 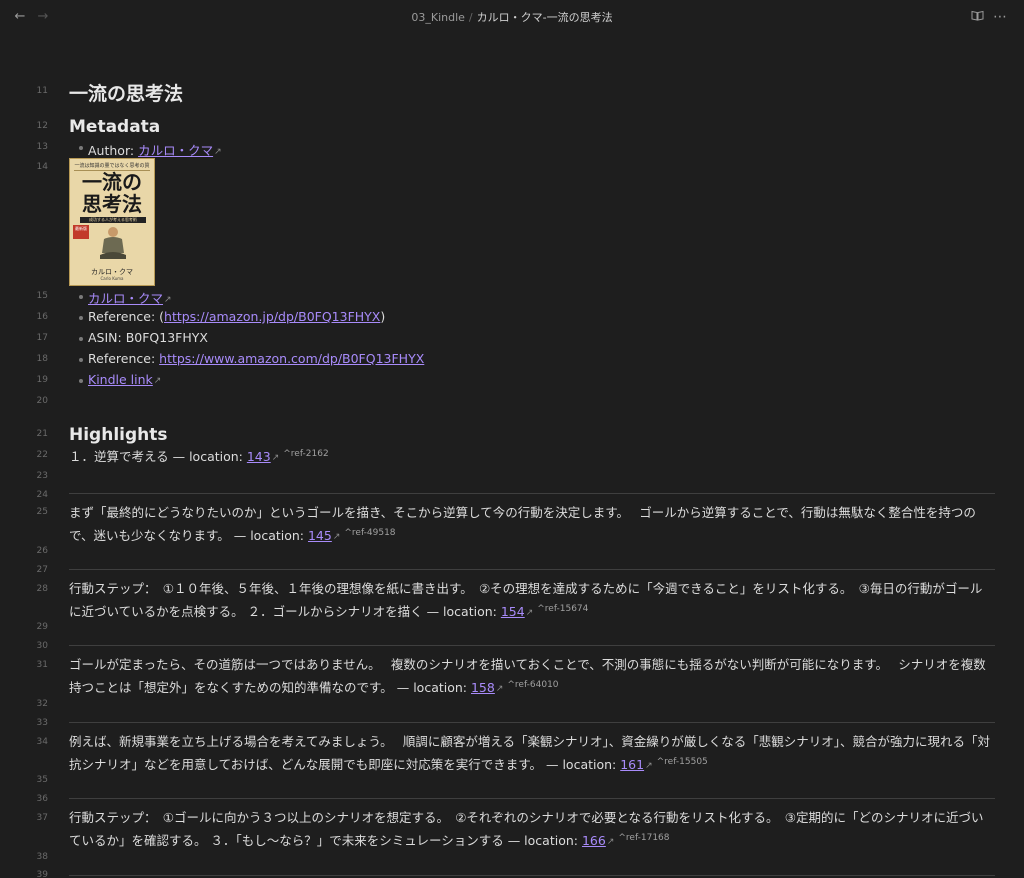 What do you see at coordinates (320, 535) in the screenshot?
I see `location-link: 145` at bounding box center [320, 535].